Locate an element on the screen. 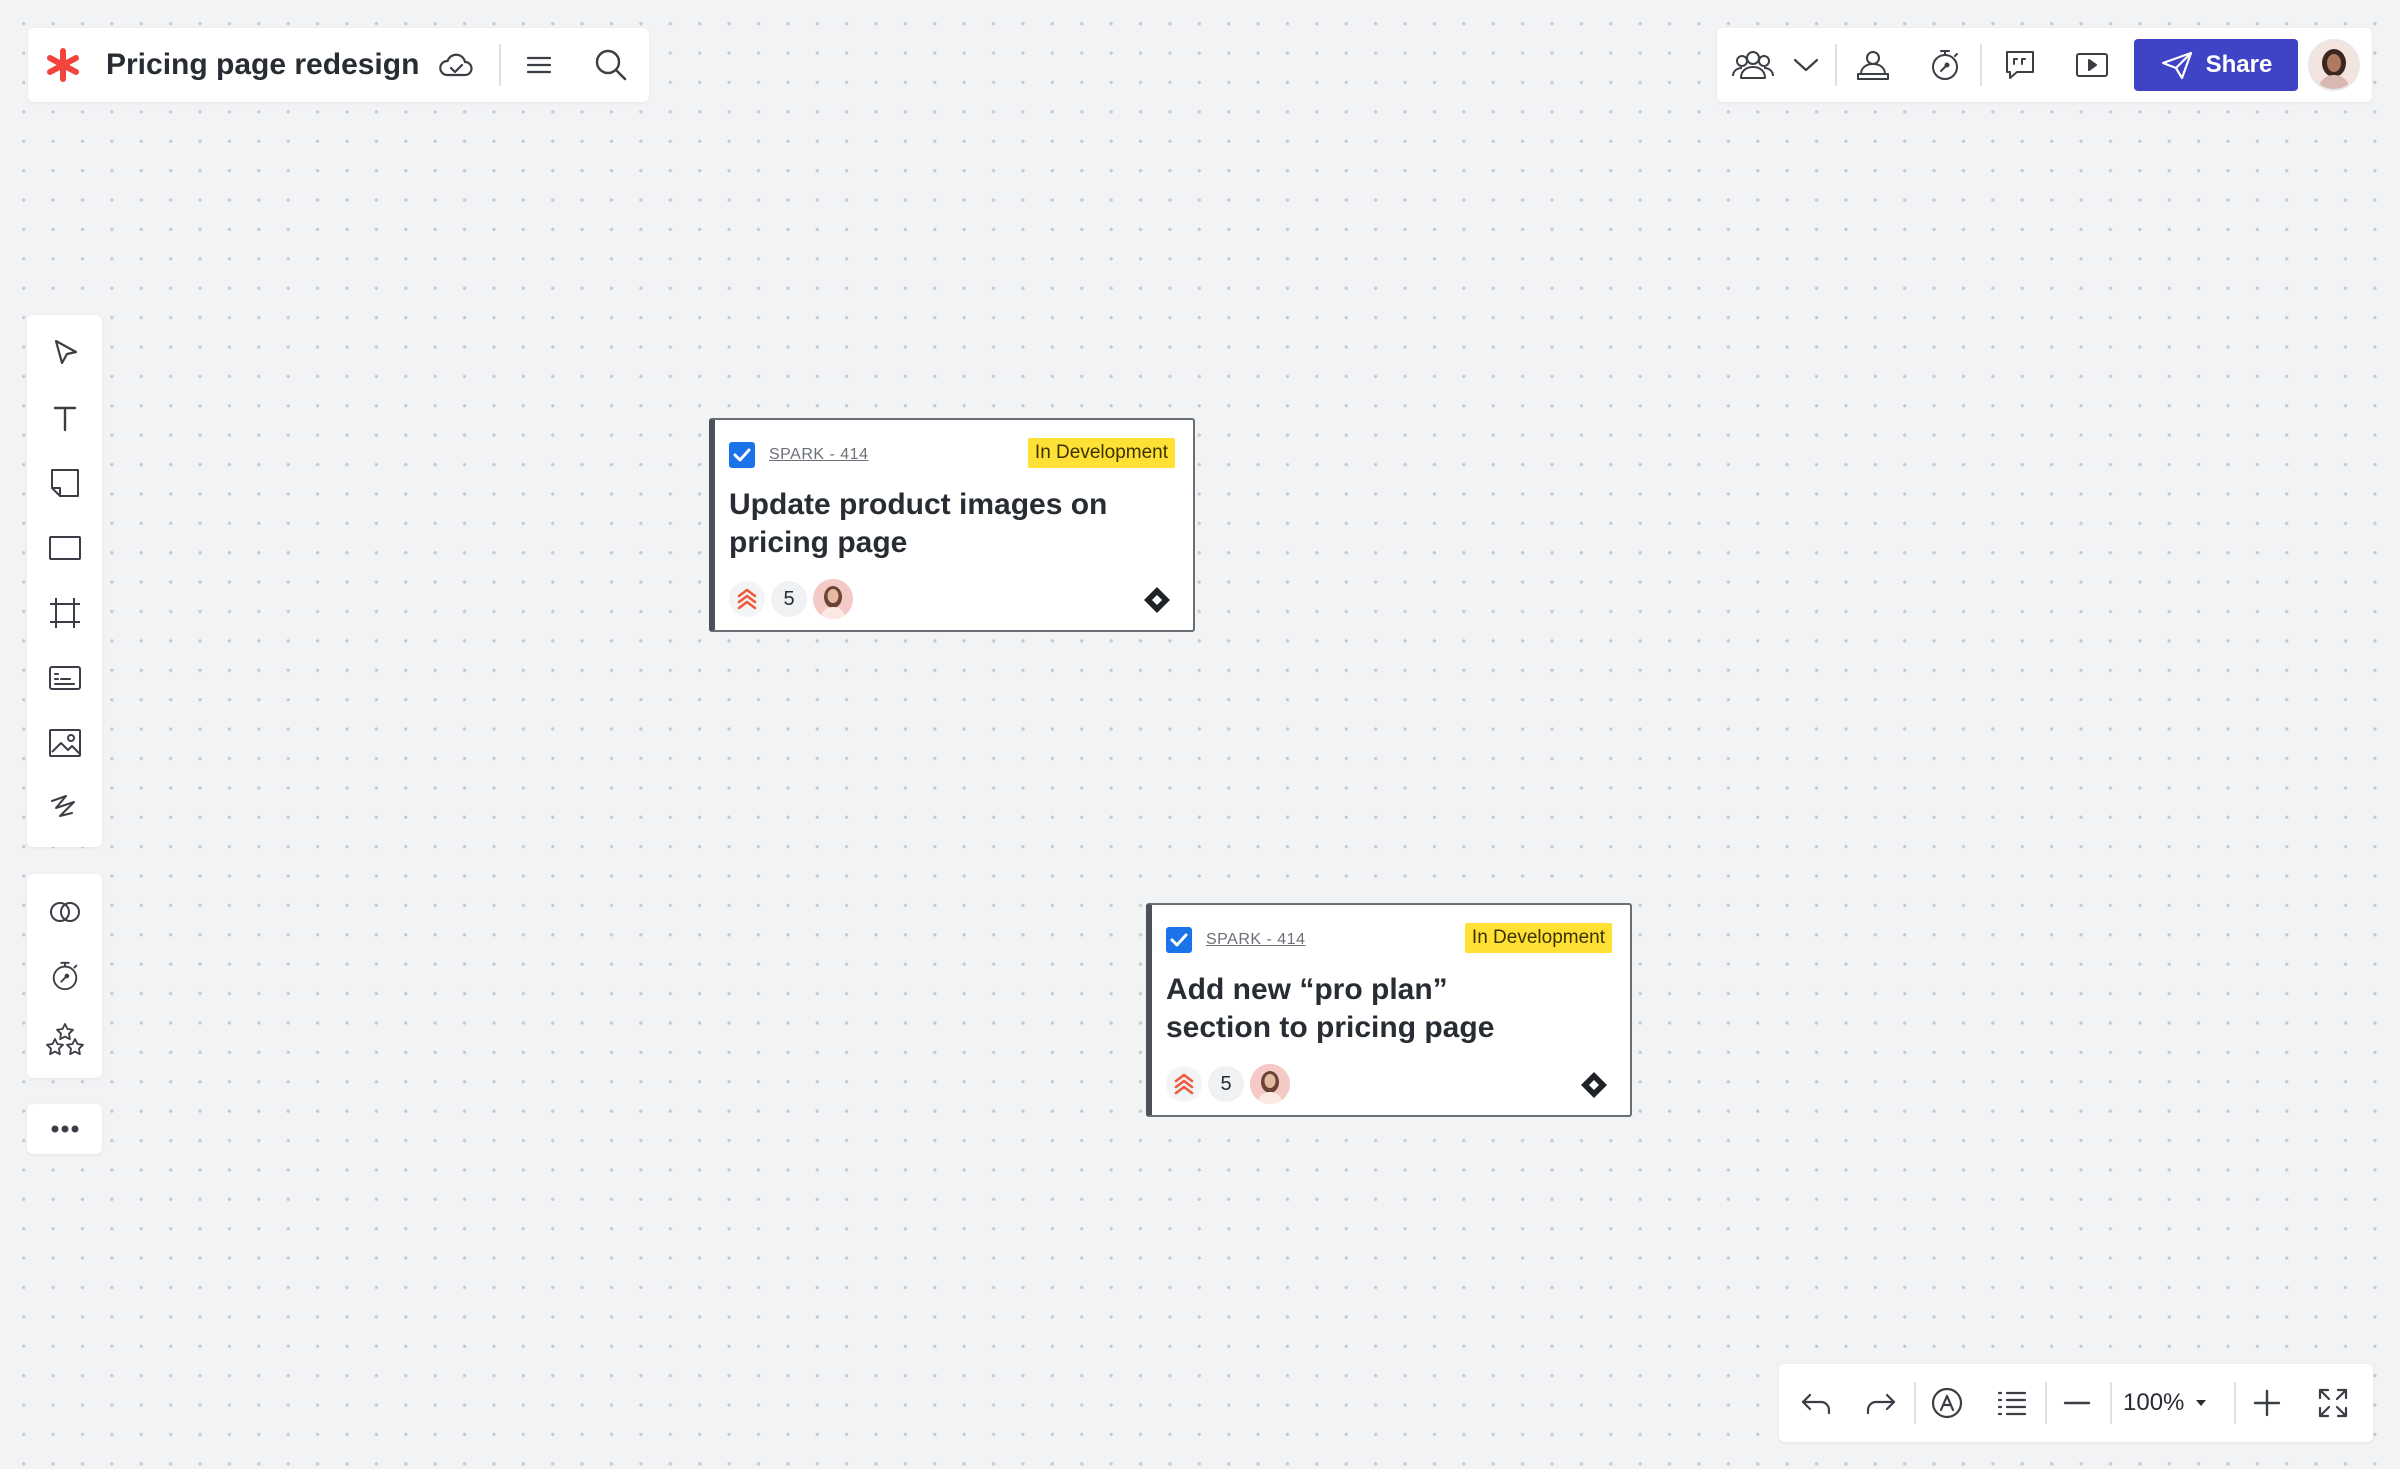  auto-icon is located at coordinates (1947, 1403).